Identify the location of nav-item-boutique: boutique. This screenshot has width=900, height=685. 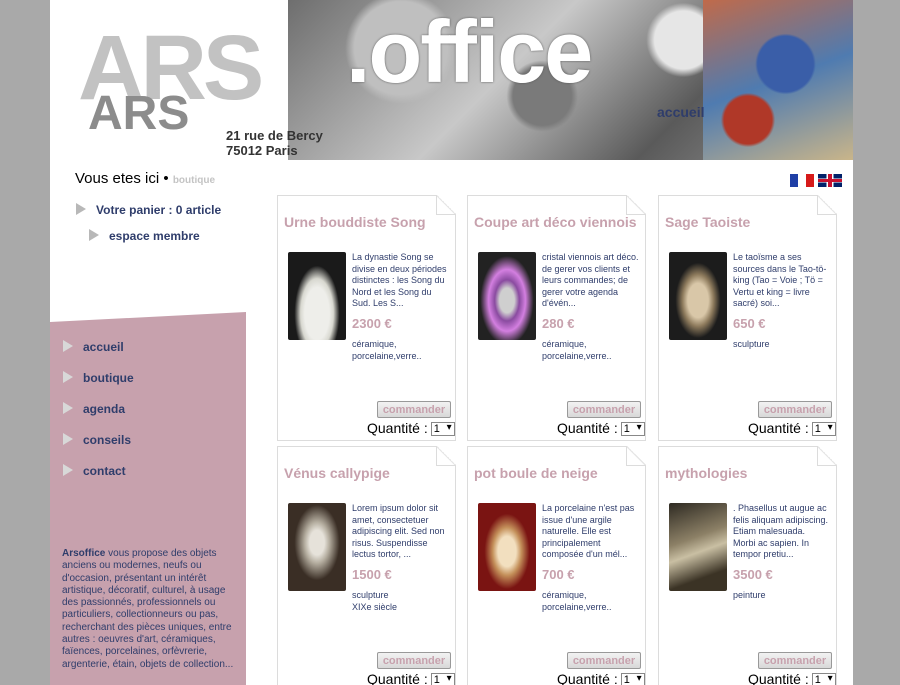
(98, 386).